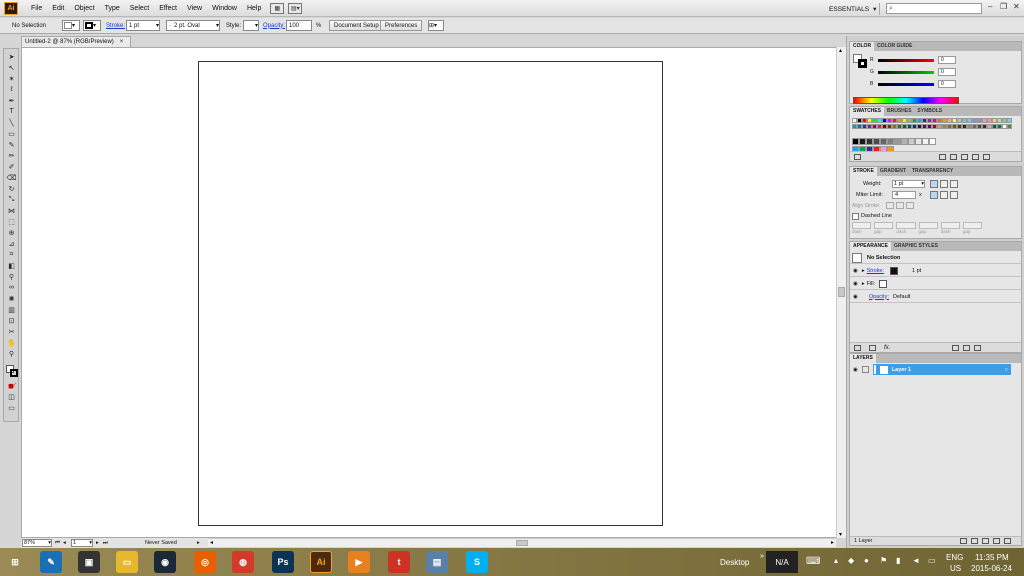  Describe the element at coordinates (916, 560) in the screenshot. I see `volume-icon: ◄` at that location.